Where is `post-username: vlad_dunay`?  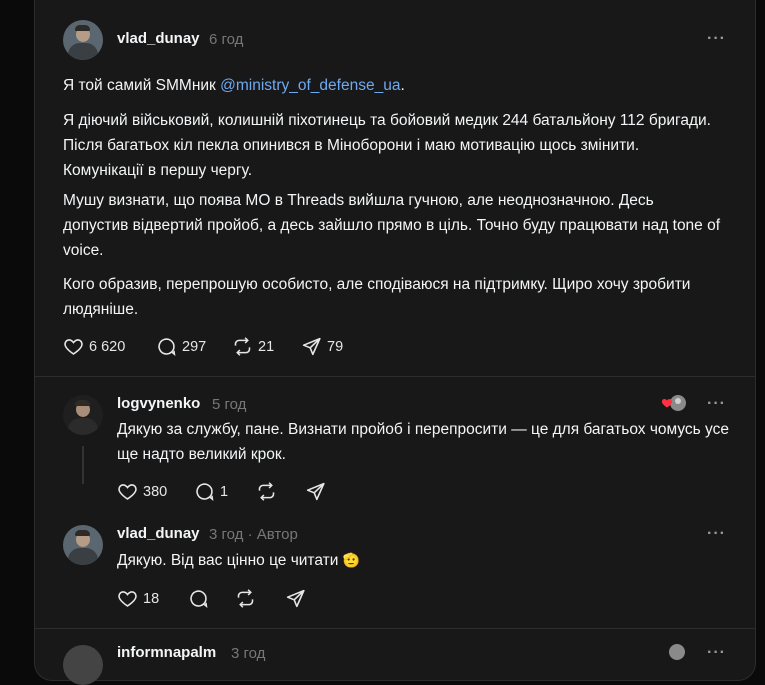
post-username: vlad_dunay is located at coordinates (158, 38).